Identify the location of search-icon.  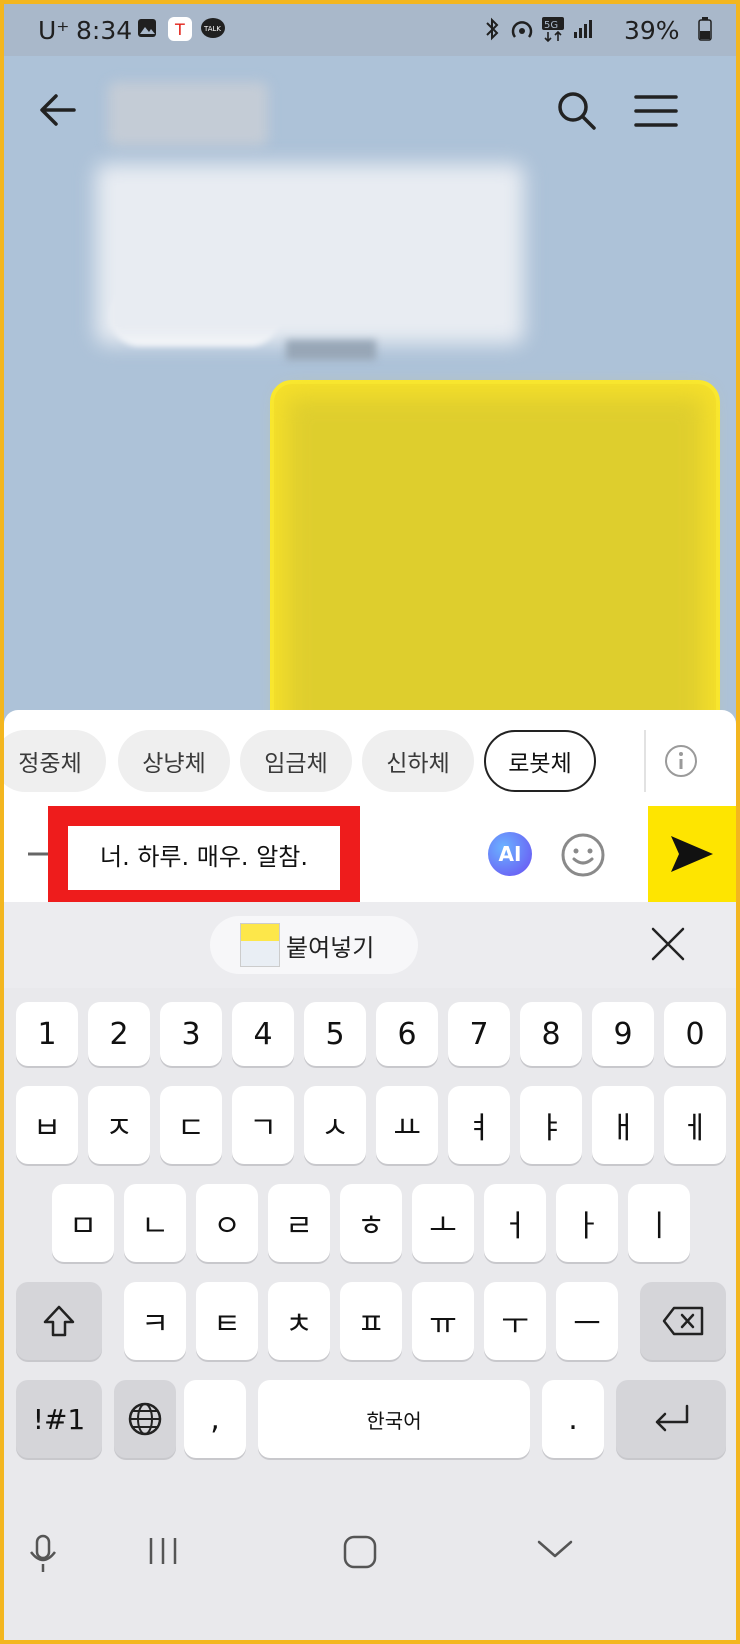
(577, 111).